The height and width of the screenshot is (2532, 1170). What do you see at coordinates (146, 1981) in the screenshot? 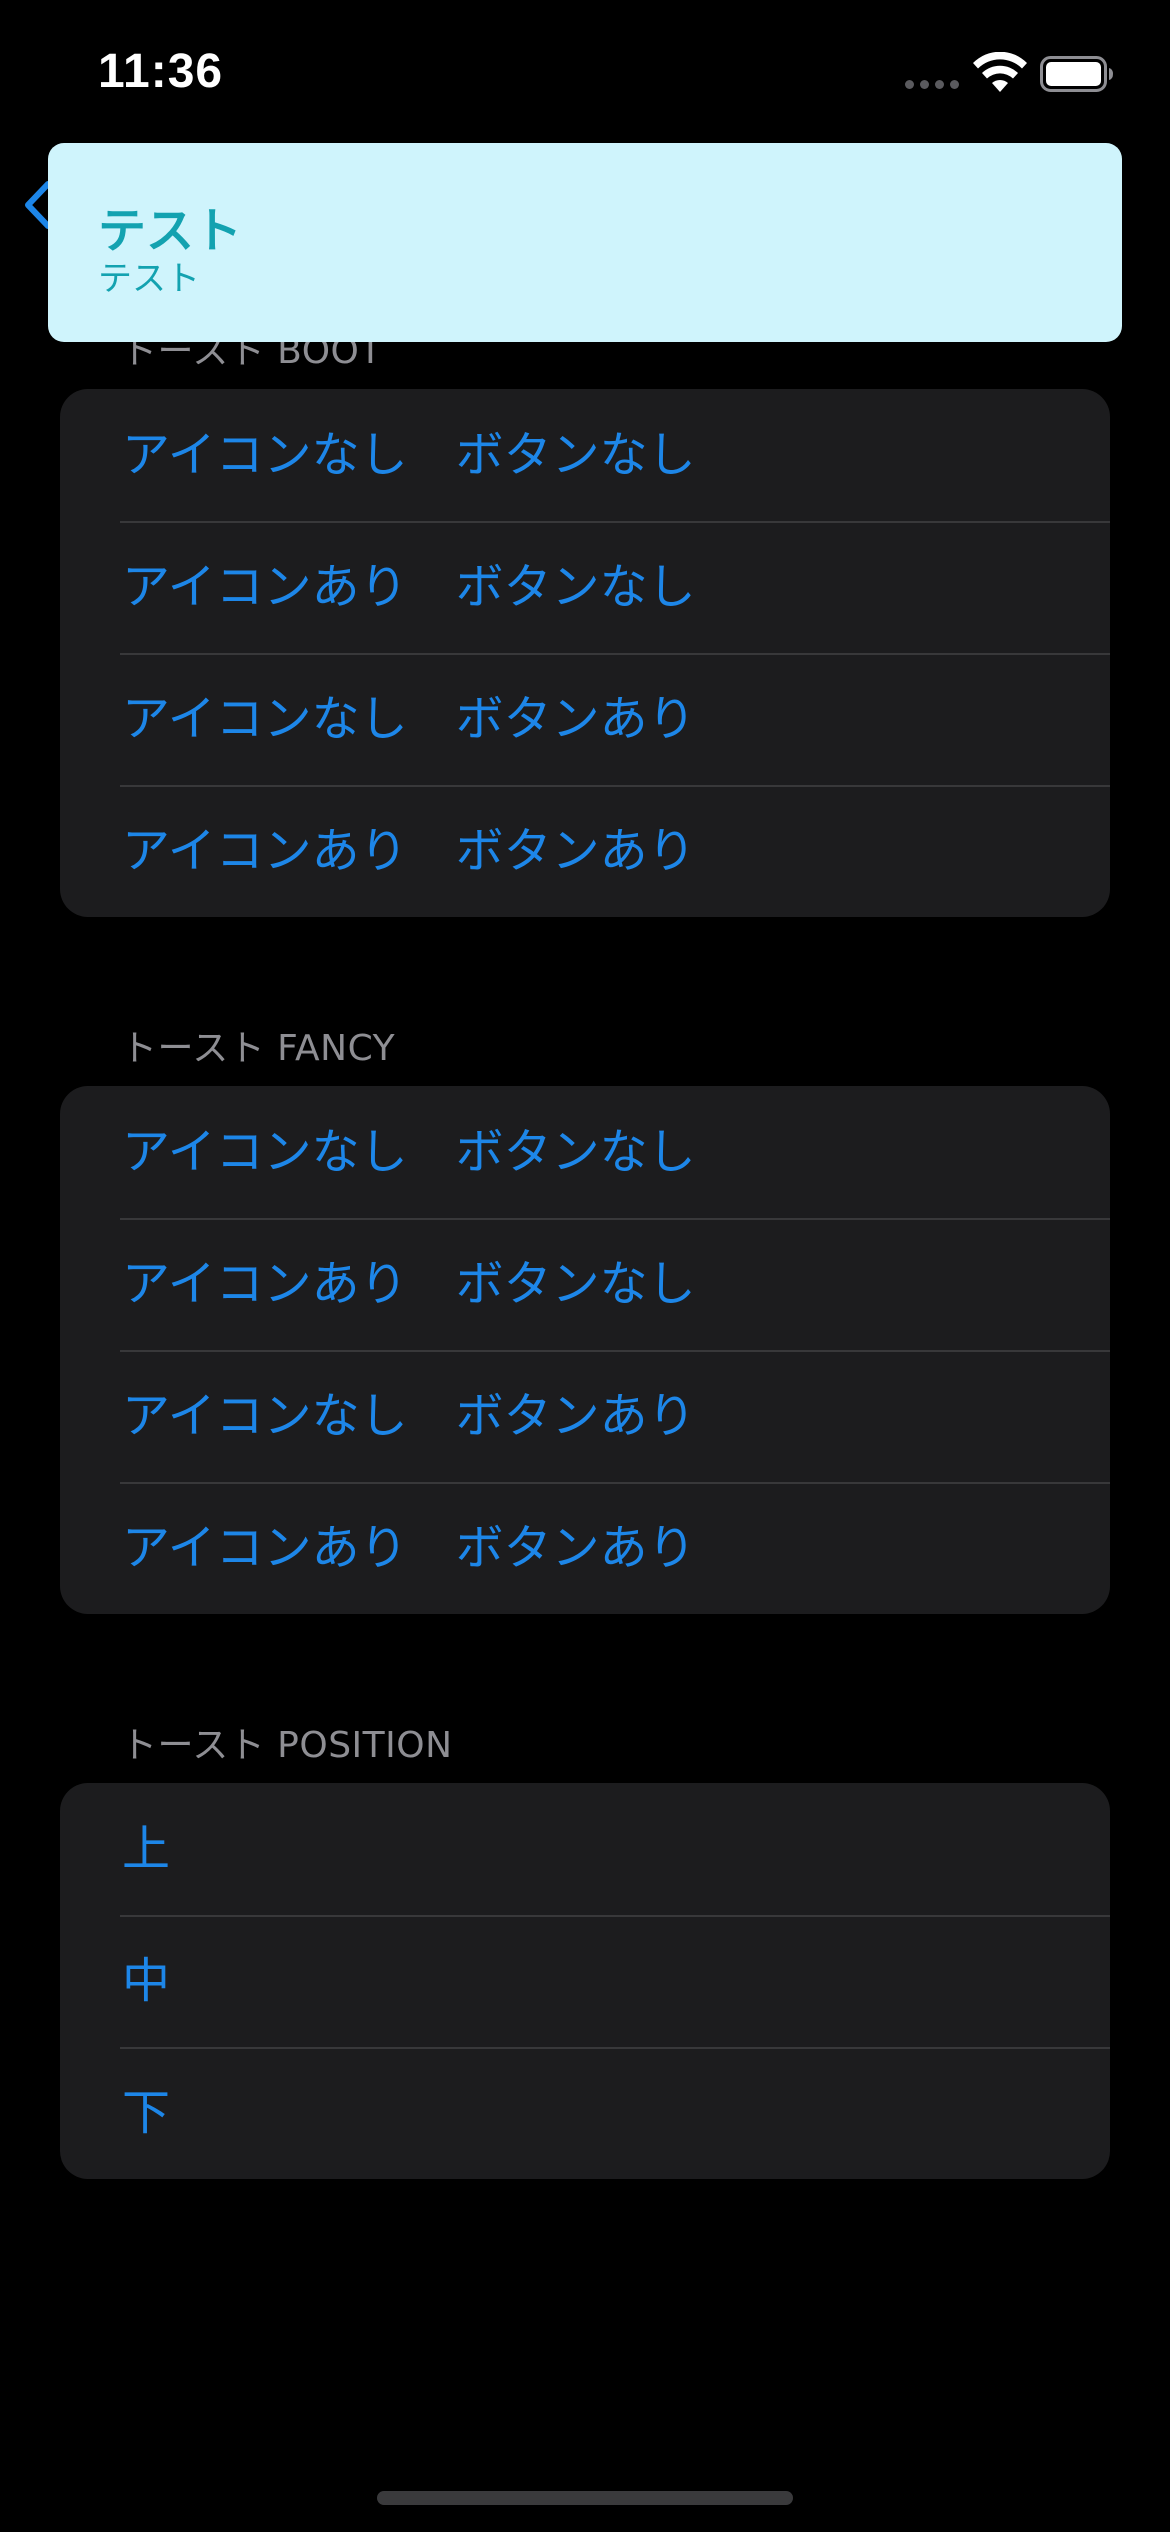
I see `list-item-label: 中` at bounding box center [146, 1981].